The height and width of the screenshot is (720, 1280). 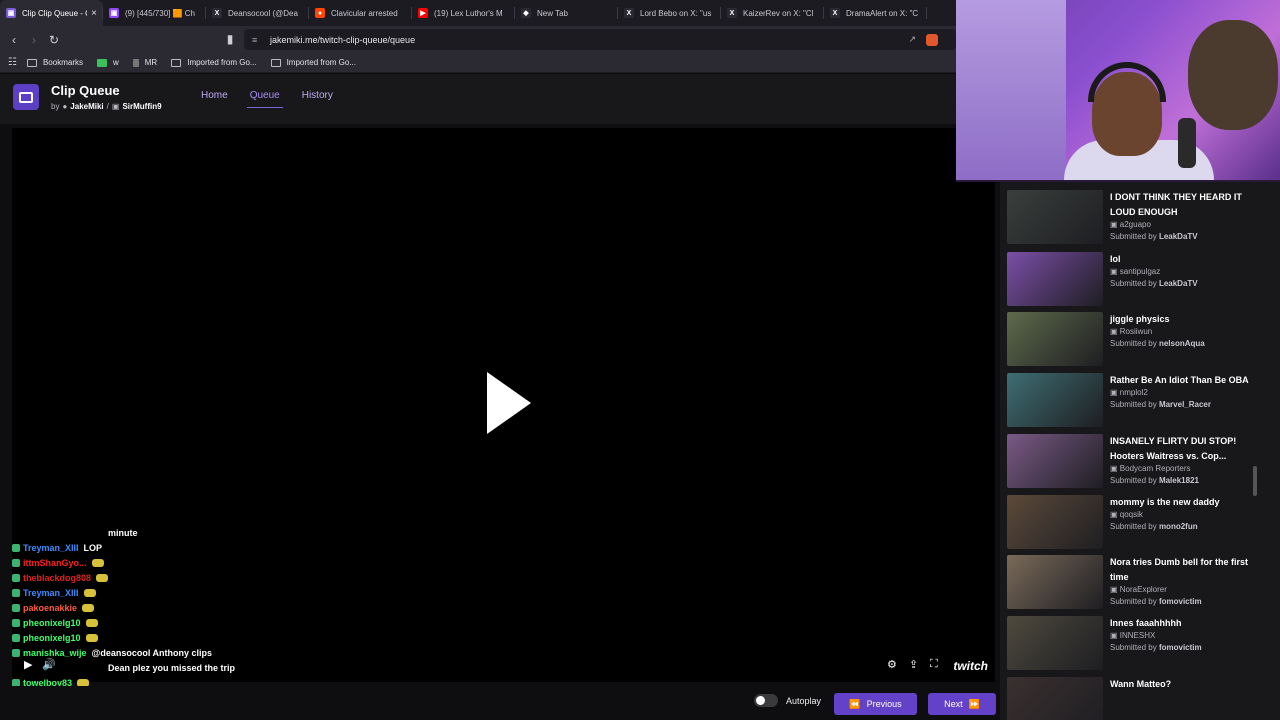 I want to click on queue-item: lol ▣ santipulgaz Submitted by LeakDaTV, so click(x=1137, y=280).